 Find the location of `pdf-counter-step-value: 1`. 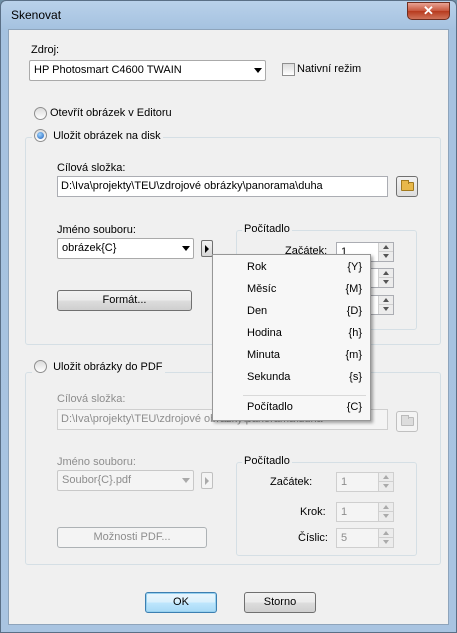

pdf-counter-step-value: 1 is located at coordinates (344, 512).